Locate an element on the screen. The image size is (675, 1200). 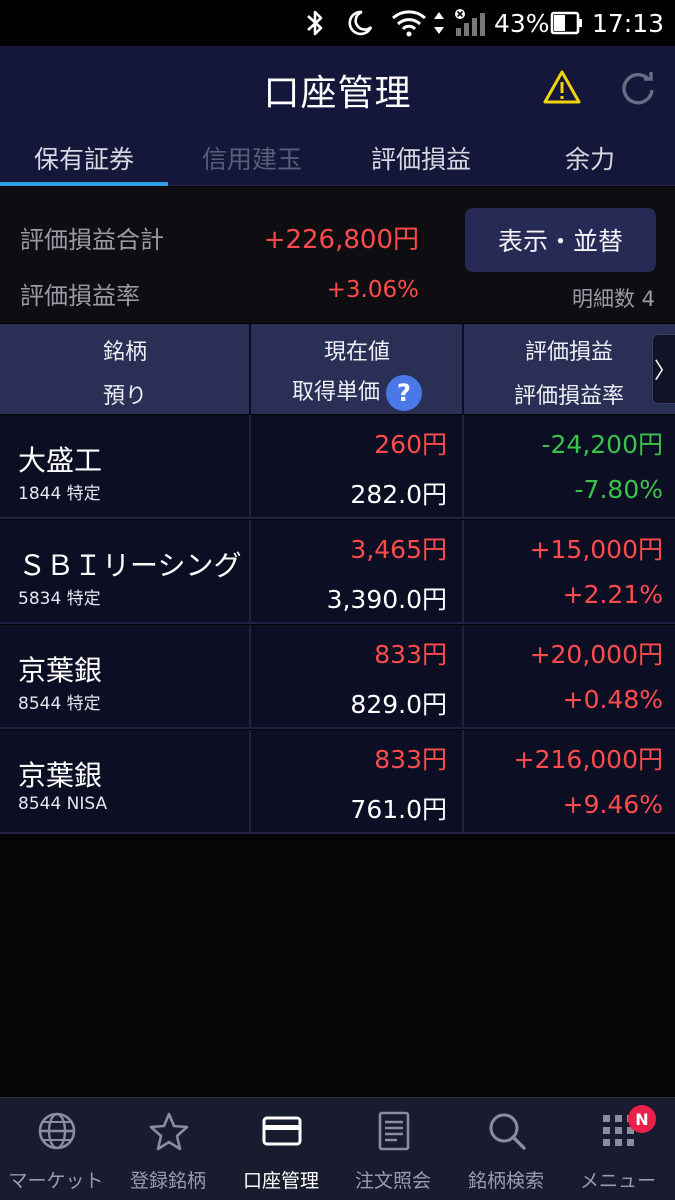
profit-loss-rate: +9.46% is located at coordinates (612, 804).